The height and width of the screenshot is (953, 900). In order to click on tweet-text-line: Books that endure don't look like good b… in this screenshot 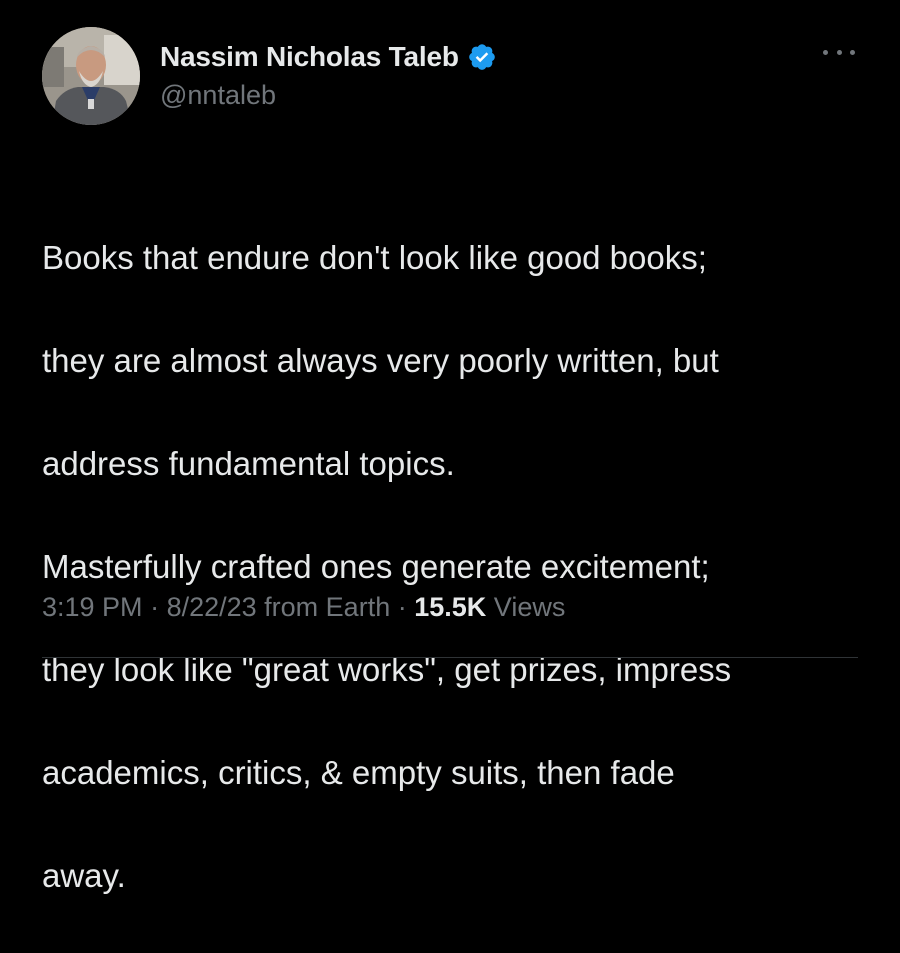, I will do `click(374, 257)`.